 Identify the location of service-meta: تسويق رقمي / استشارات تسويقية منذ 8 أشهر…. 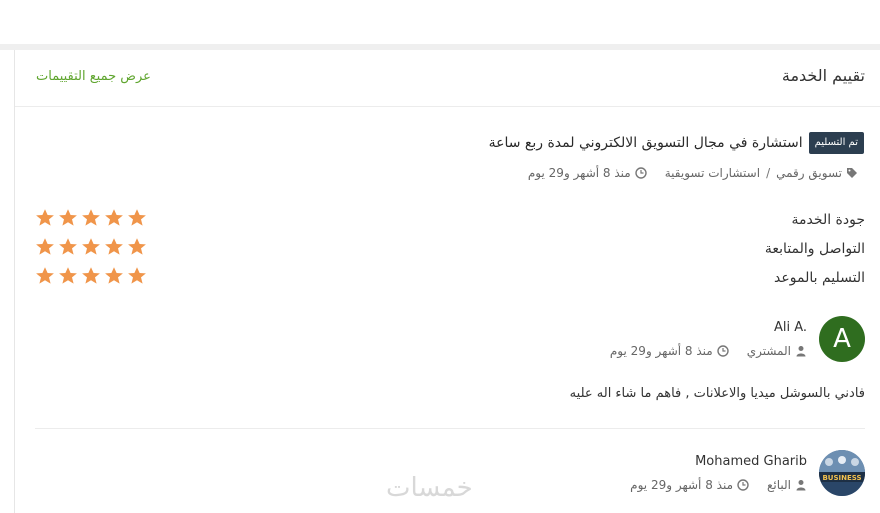
(693, 173).